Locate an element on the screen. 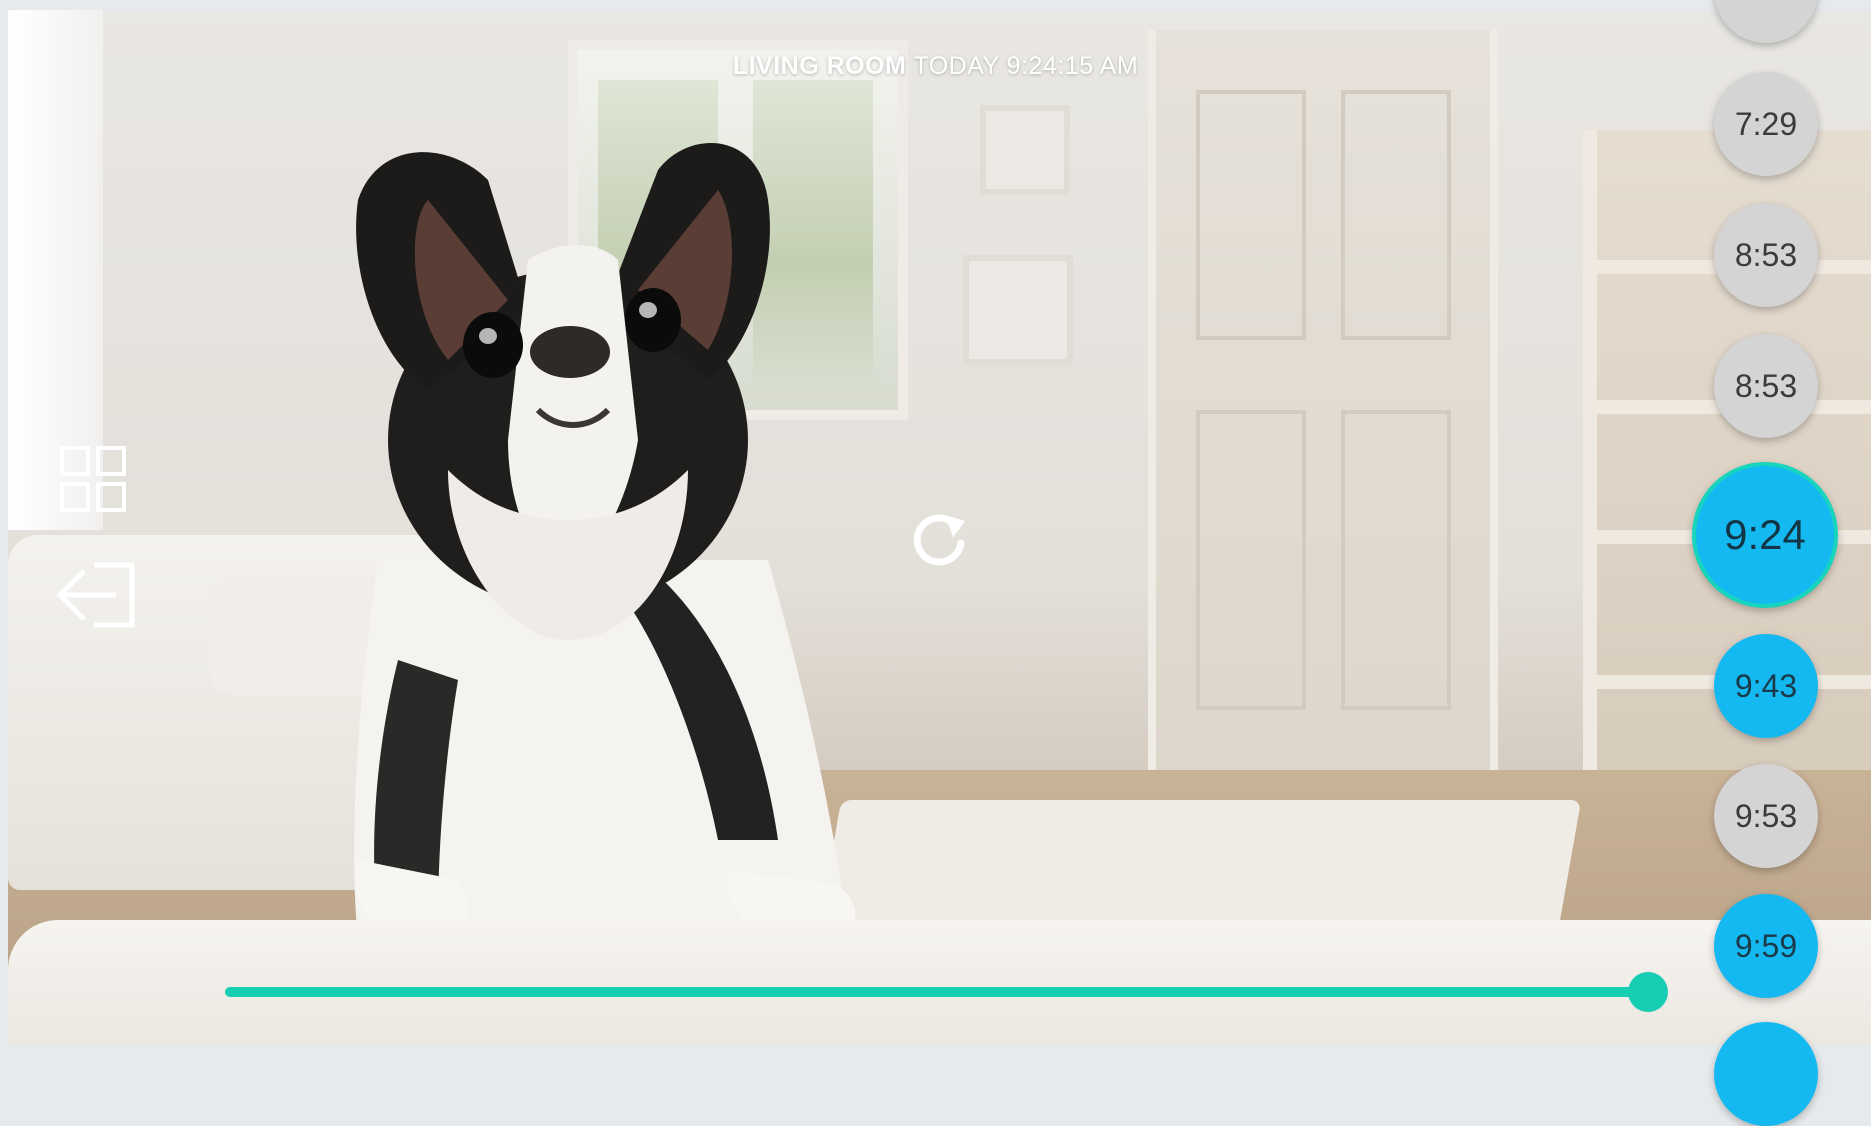 This screenshot has width=1871, height=1126. event-bubble is located at coordinates (1766, 1074).